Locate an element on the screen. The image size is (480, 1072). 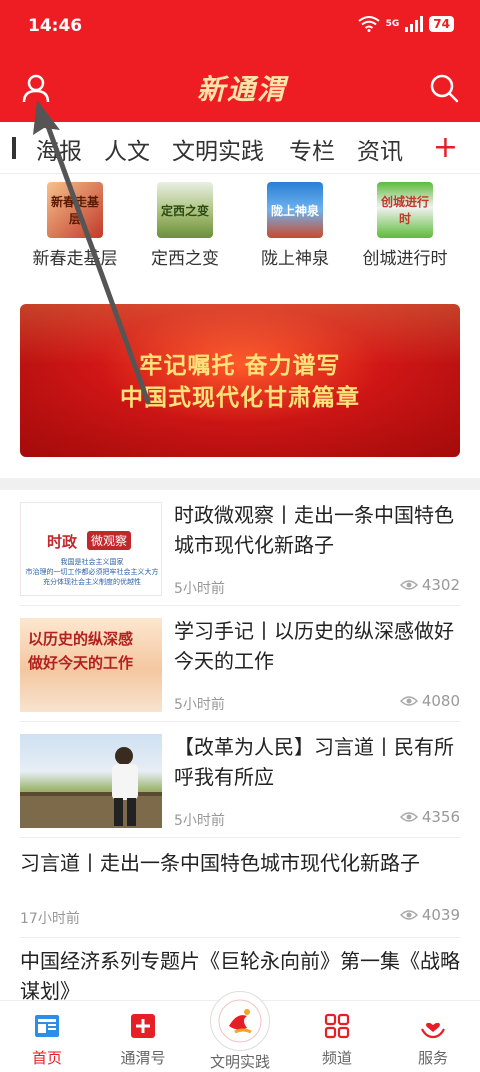
search-icon is located at coordinates (444, 88).